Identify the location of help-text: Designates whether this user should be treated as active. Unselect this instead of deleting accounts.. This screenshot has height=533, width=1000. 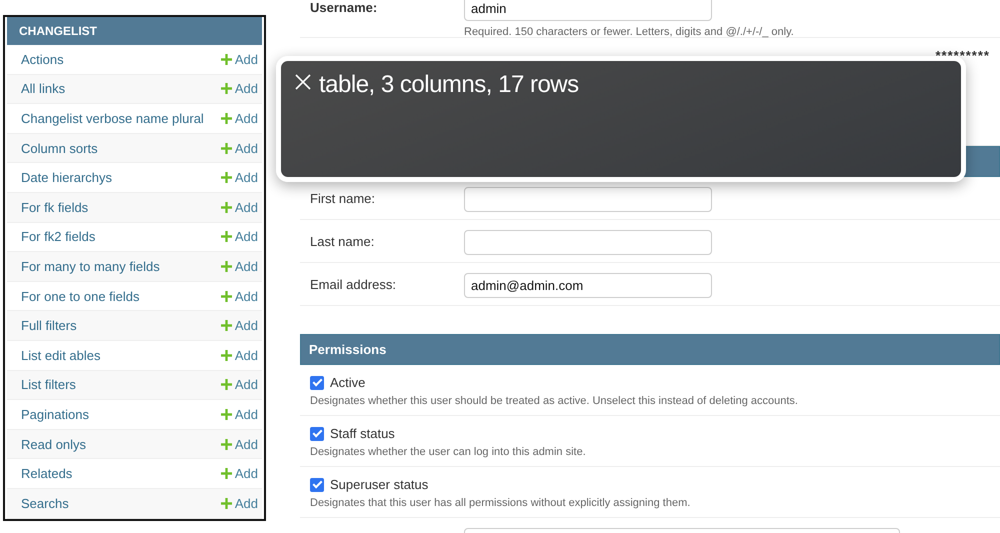
(554, 401).